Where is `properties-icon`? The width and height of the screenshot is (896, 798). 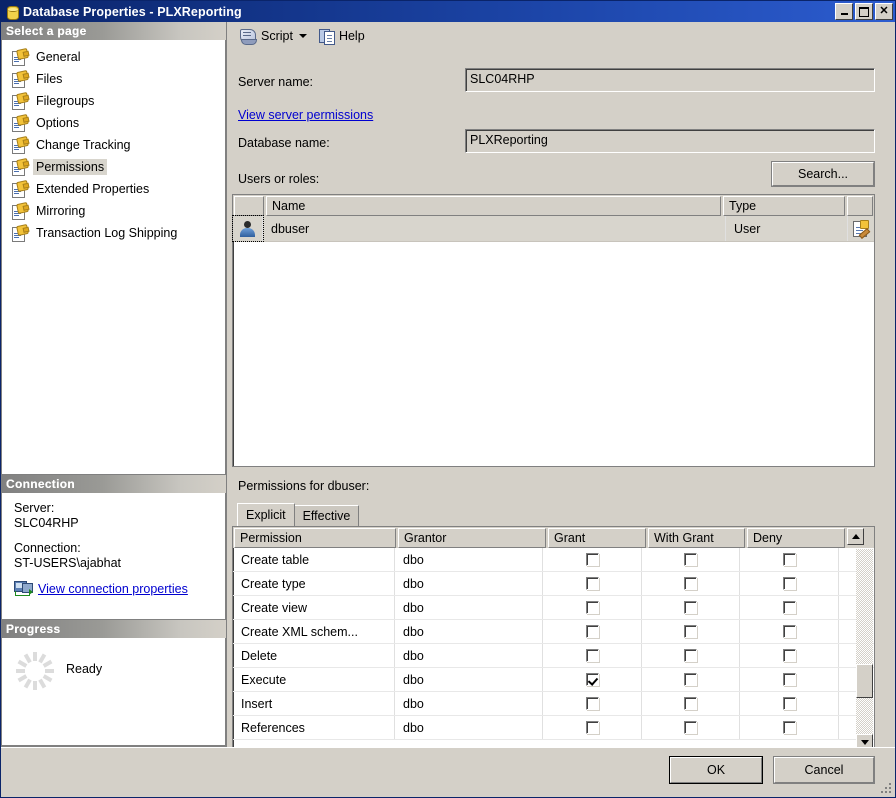 properties-icon is located at coordinates (861, 229).